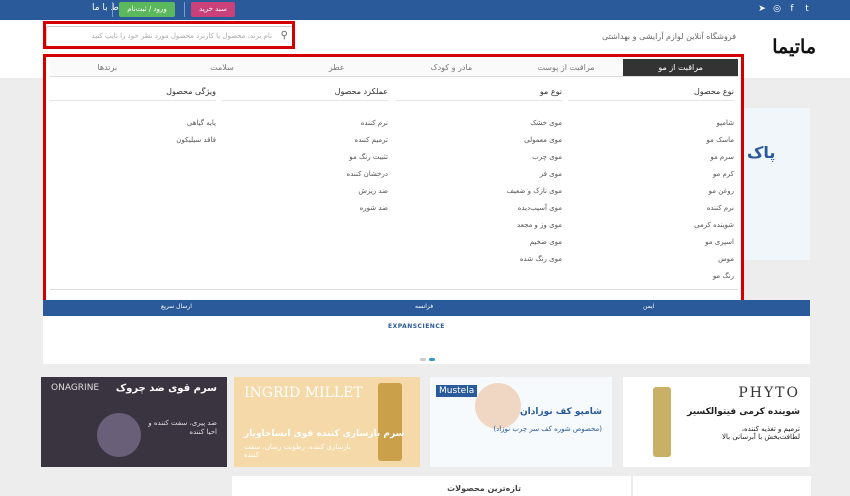 The width and height of the screenshot is (850, 496). Describe the element at coordinates (484, 488) in the screenshot. I see `section-title: تازه‌ترین محصولات` at that location.